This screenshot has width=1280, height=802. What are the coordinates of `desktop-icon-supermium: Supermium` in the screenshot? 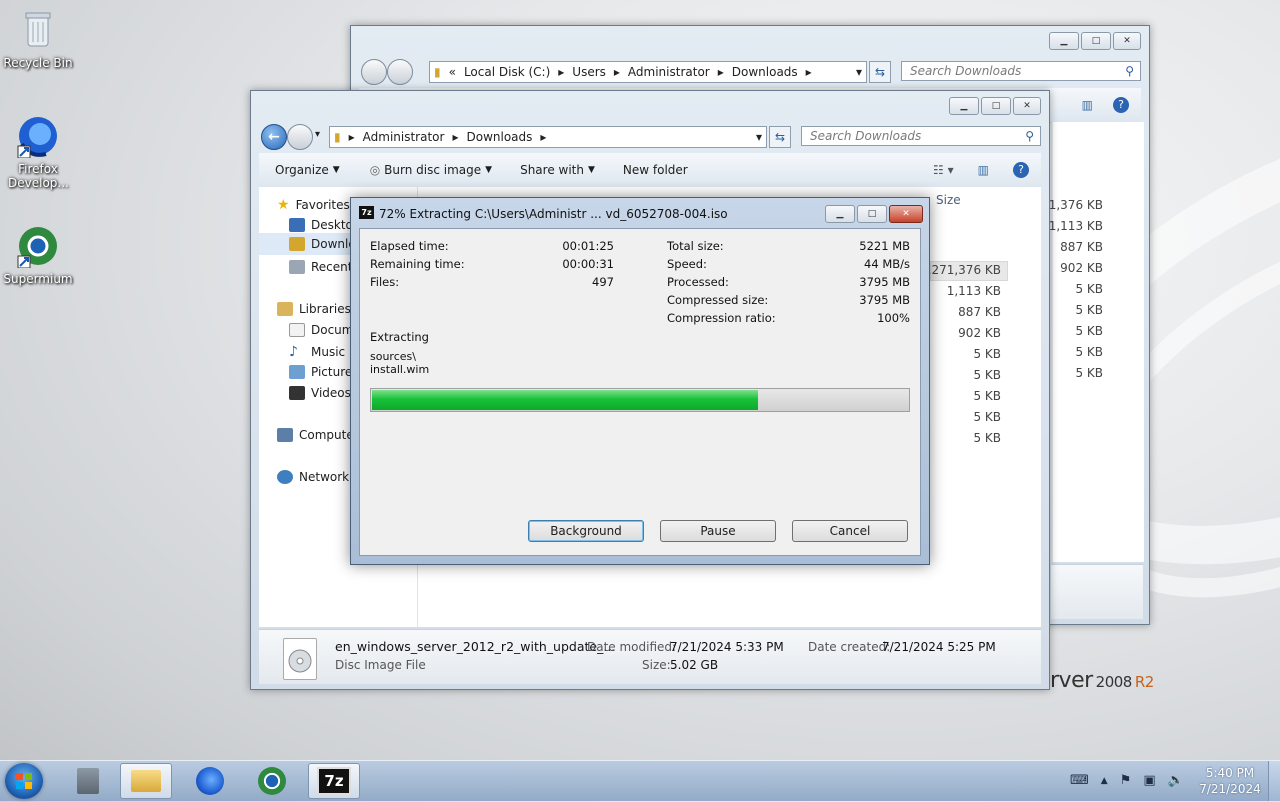 It's located at (38, 255).